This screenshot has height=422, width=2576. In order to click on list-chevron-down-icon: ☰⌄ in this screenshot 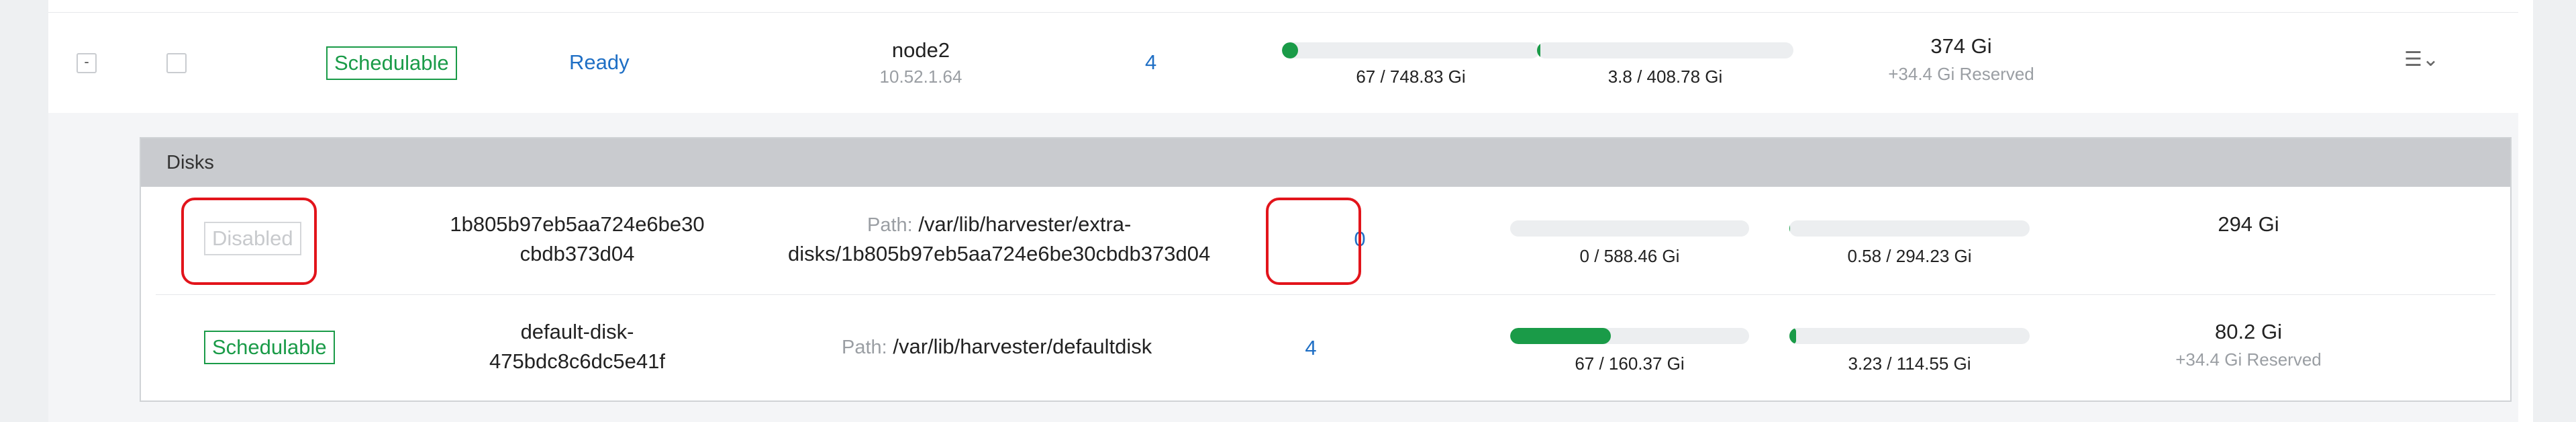, I will do `click(2421, 59)`.